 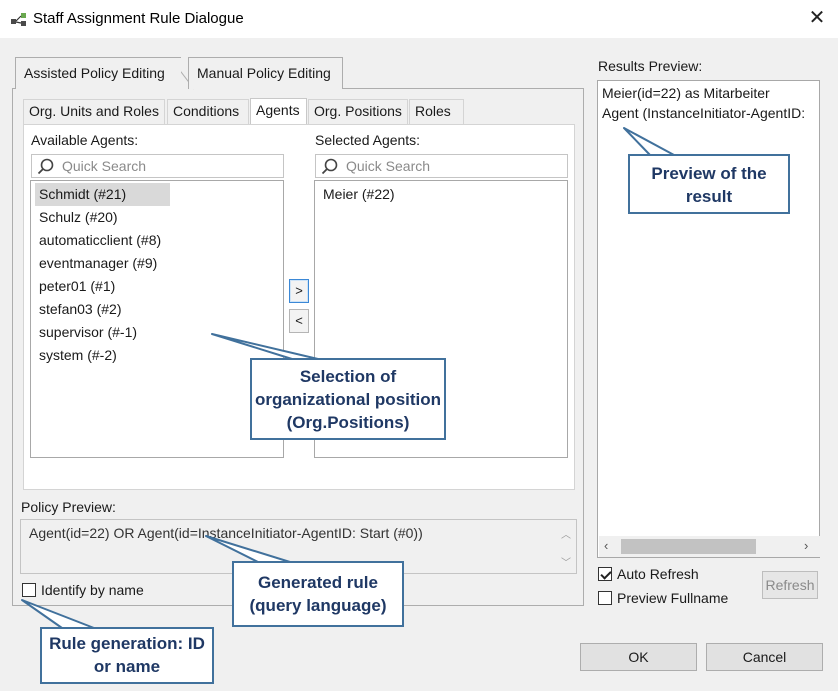 I want to click on callout-generated-rule: Generated rule (query language), so click(x=318, y=594).